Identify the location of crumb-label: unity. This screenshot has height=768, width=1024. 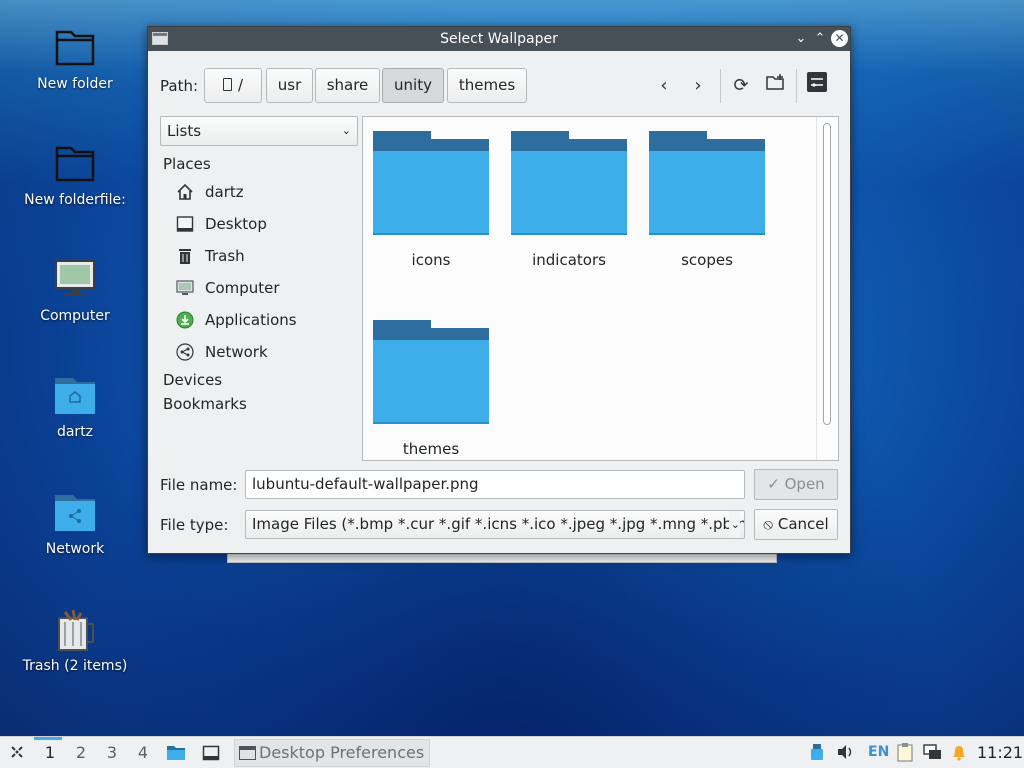
(413, 85).